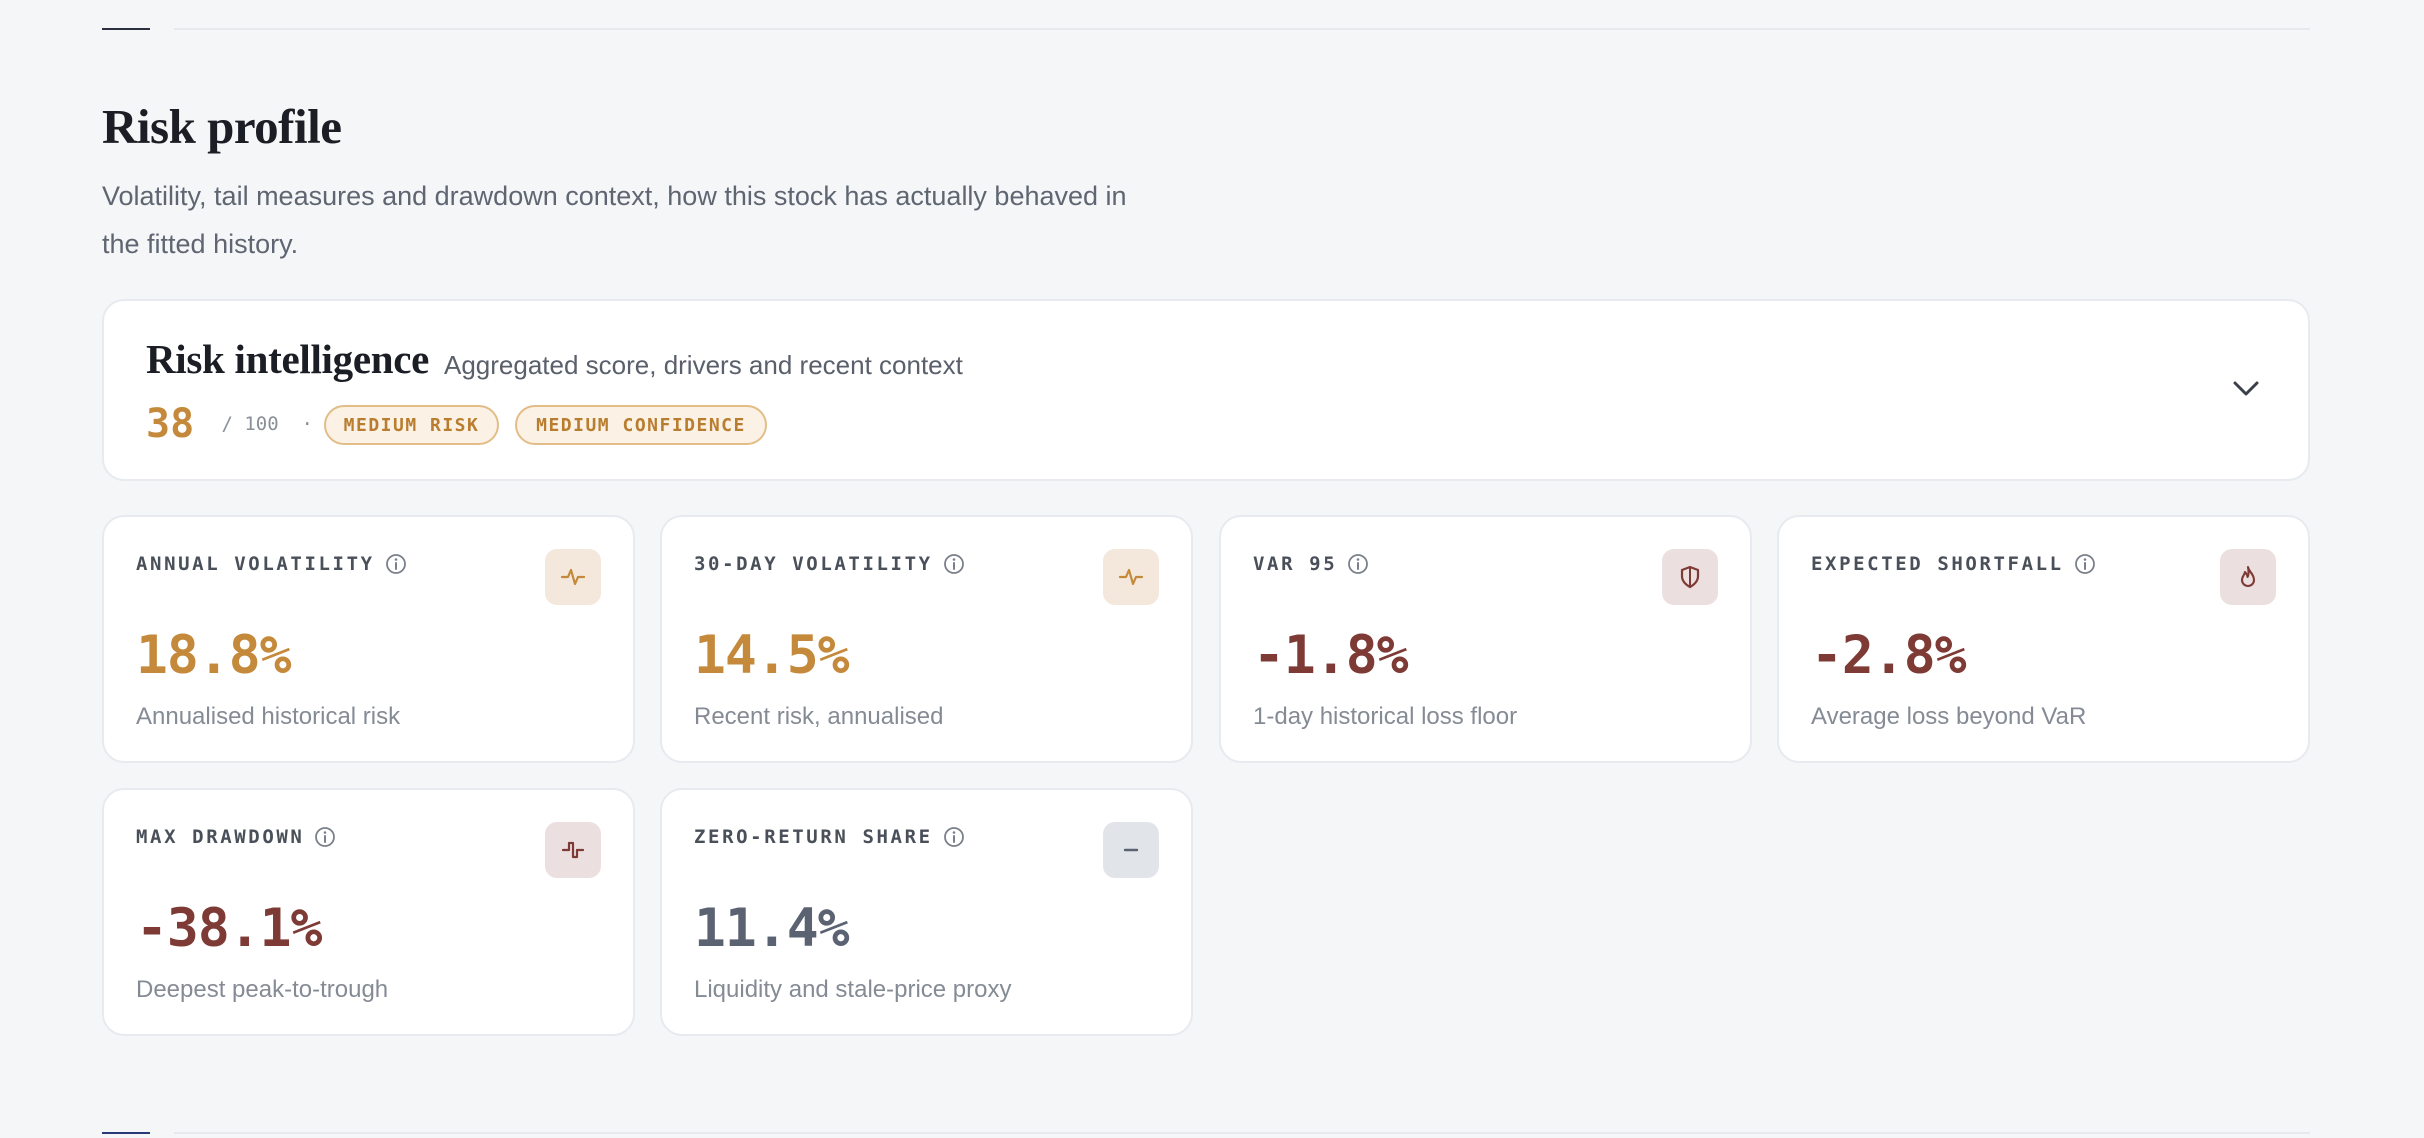 The height and width of the screenshot is (1138, 2424). Describe the element at coordinates (2246, 389) in the screenshot. I see `chevron-down-icon` at that location.